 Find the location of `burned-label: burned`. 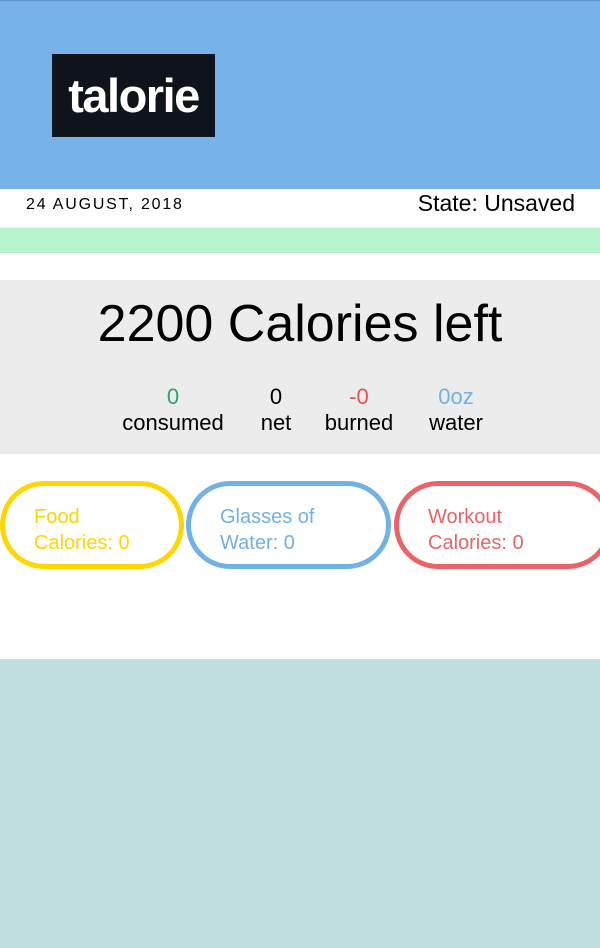

burned-label: burned is located at coordinates (359, 422).